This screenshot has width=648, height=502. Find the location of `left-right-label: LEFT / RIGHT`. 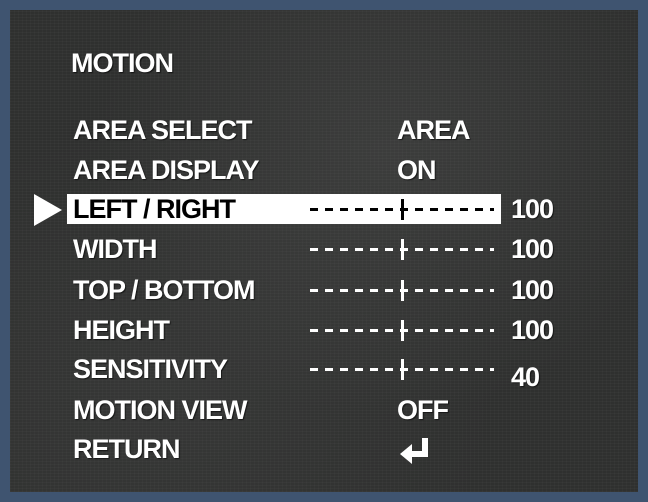

left-right-label: LEFT / RIGHT is located at coordinates (154, 209).